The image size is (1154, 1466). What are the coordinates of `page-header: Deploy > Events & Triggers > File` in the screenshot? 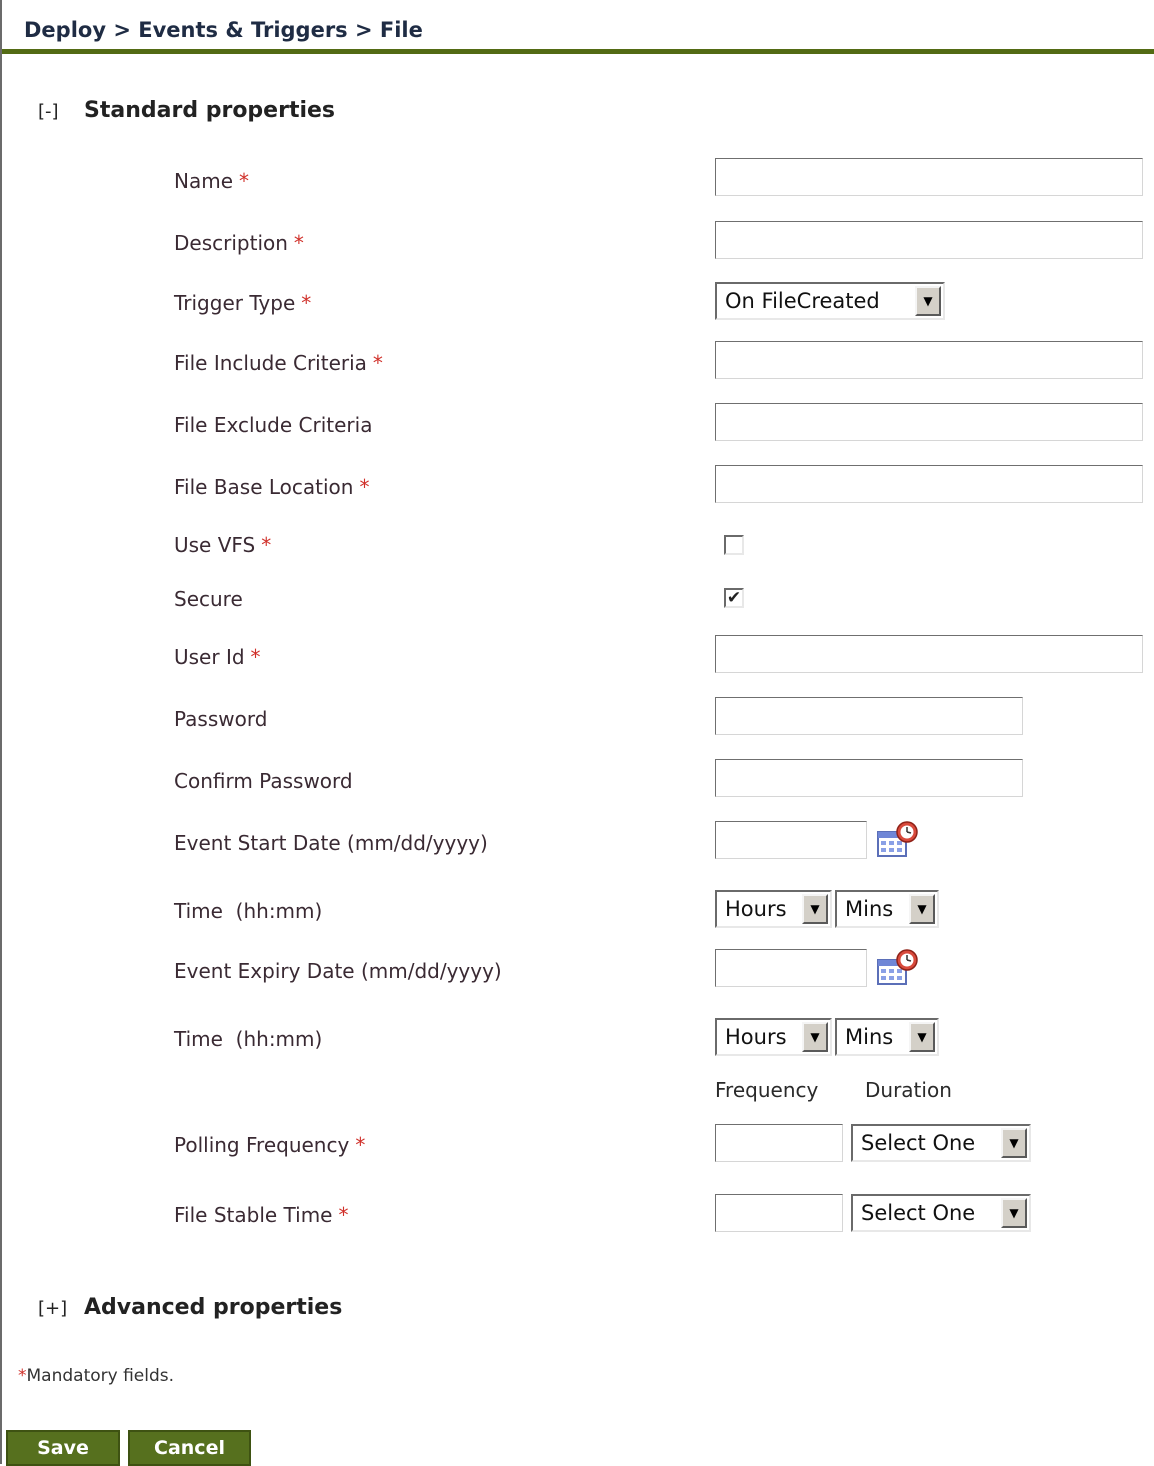 It's located at (578, 27).